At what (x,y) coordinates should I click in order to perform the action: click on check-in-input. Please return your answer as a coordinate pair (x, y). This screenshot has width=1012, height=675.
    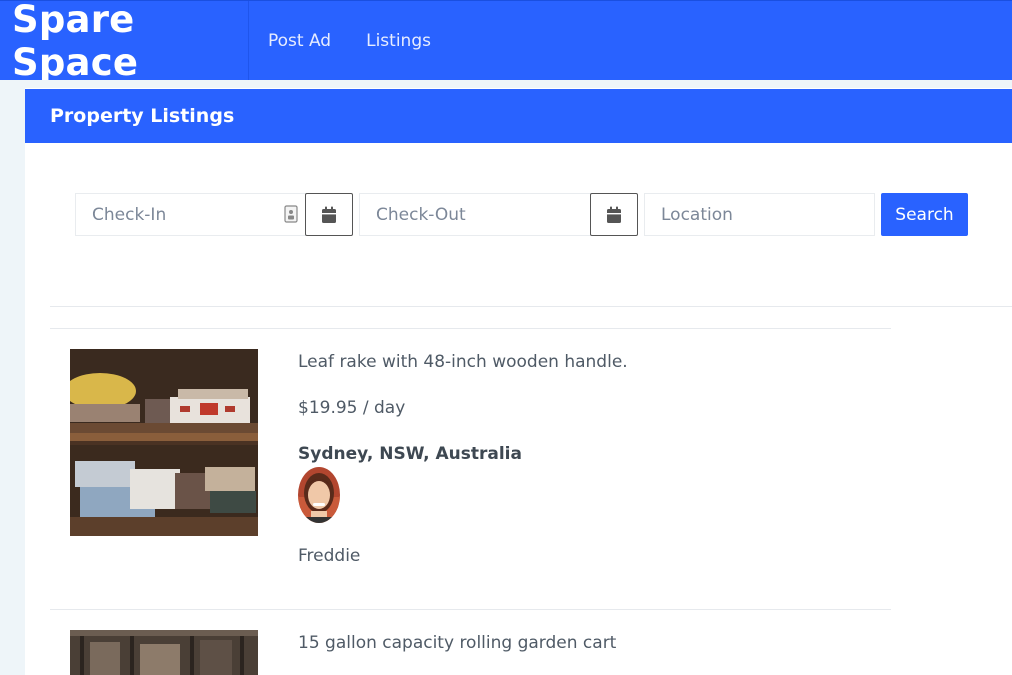
    Looking at the image, I should click on (190, 214).